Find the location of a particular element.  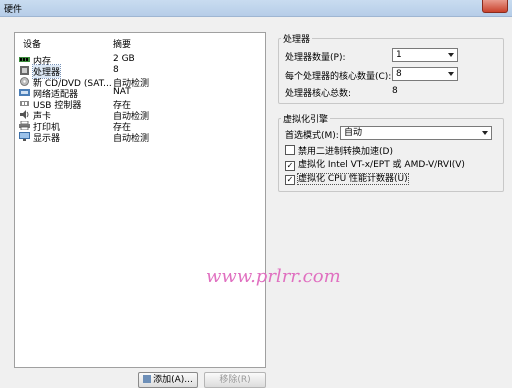

cores-per-processor-select: 8 is located at coordinates (425, 74).